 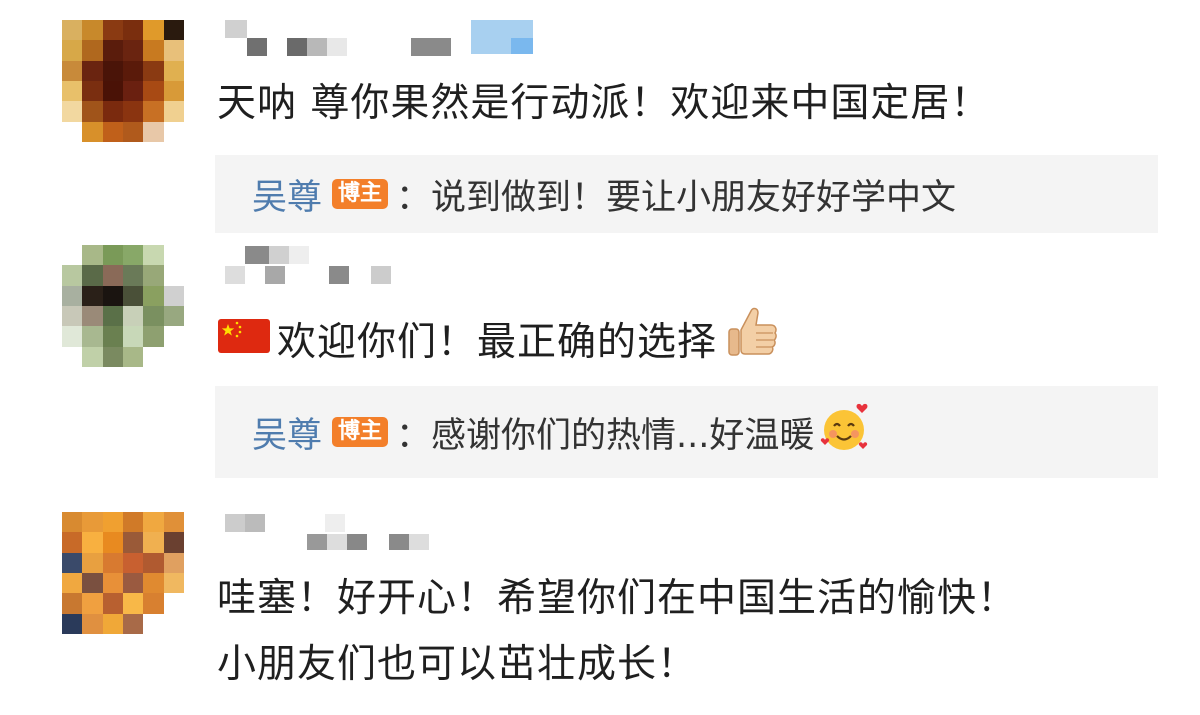 What do you see at coordinates (457, 664) in the screenshot?
I see `comment-text-line-2: 小朋友们也可以茁壮成长！` at bounding box center [457, 664].